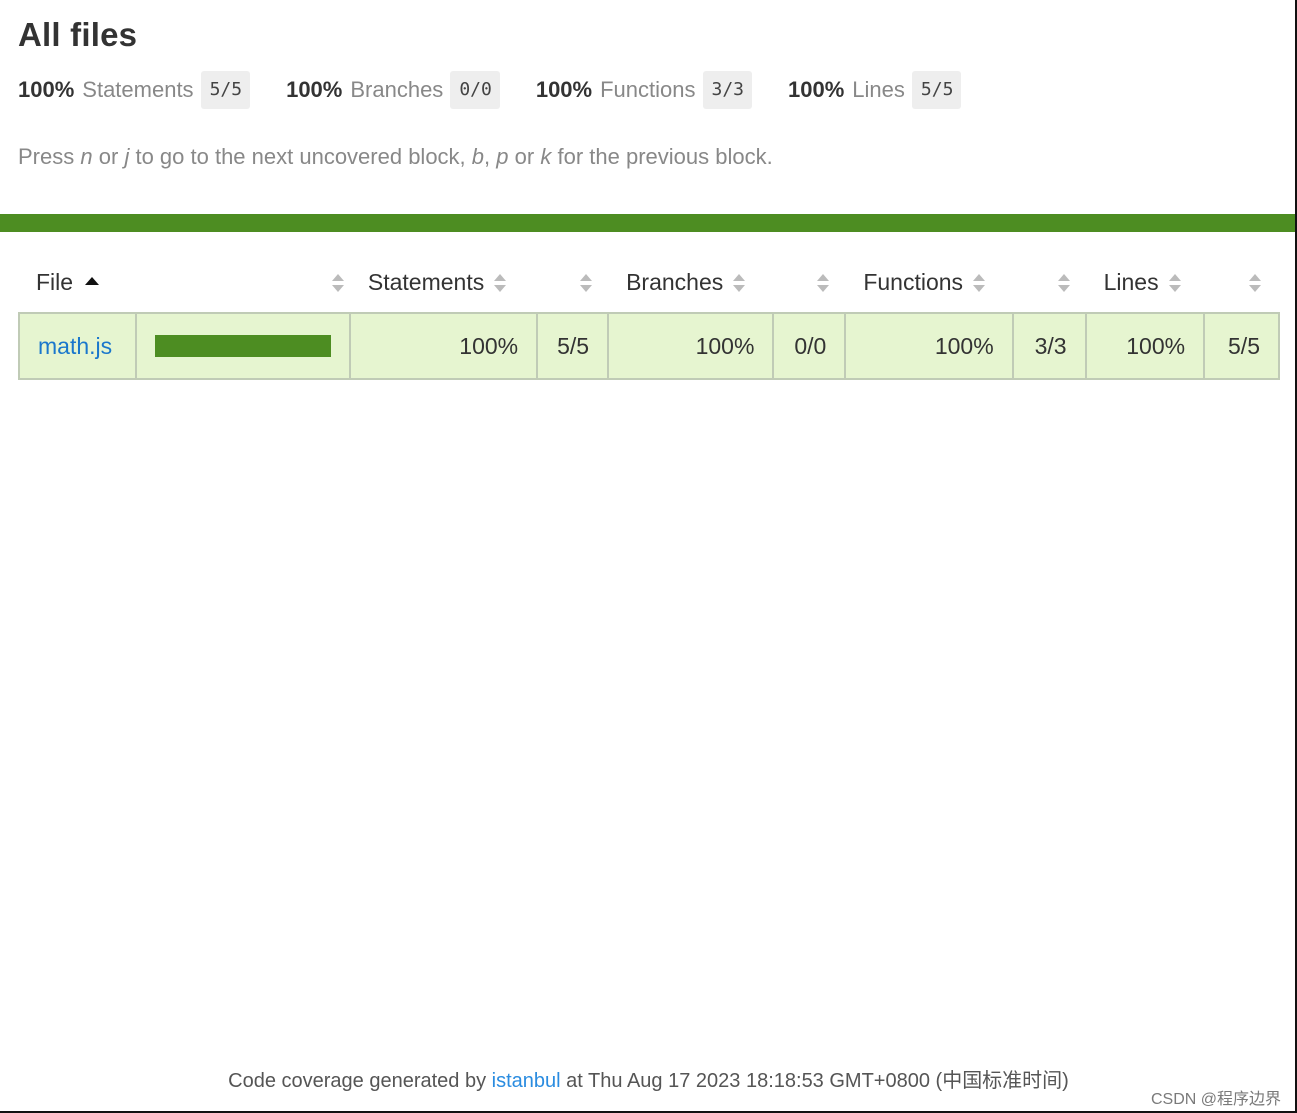 The image size is (1297, 1113). I want to click on coverage-bar-fill, so click(242, 346).